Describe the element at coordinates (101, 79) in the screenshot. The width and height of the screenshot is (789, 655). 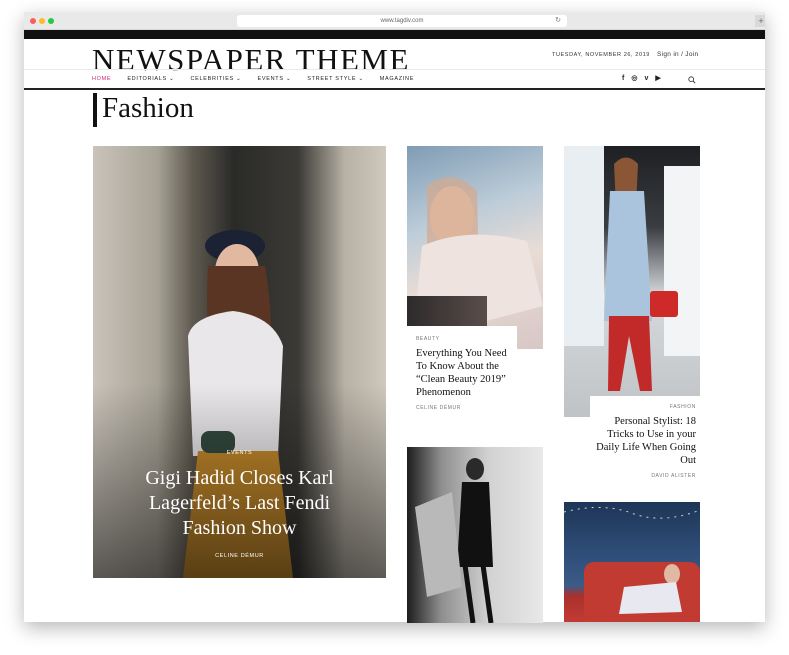
I see `nav-item-home: HOME` at that location.